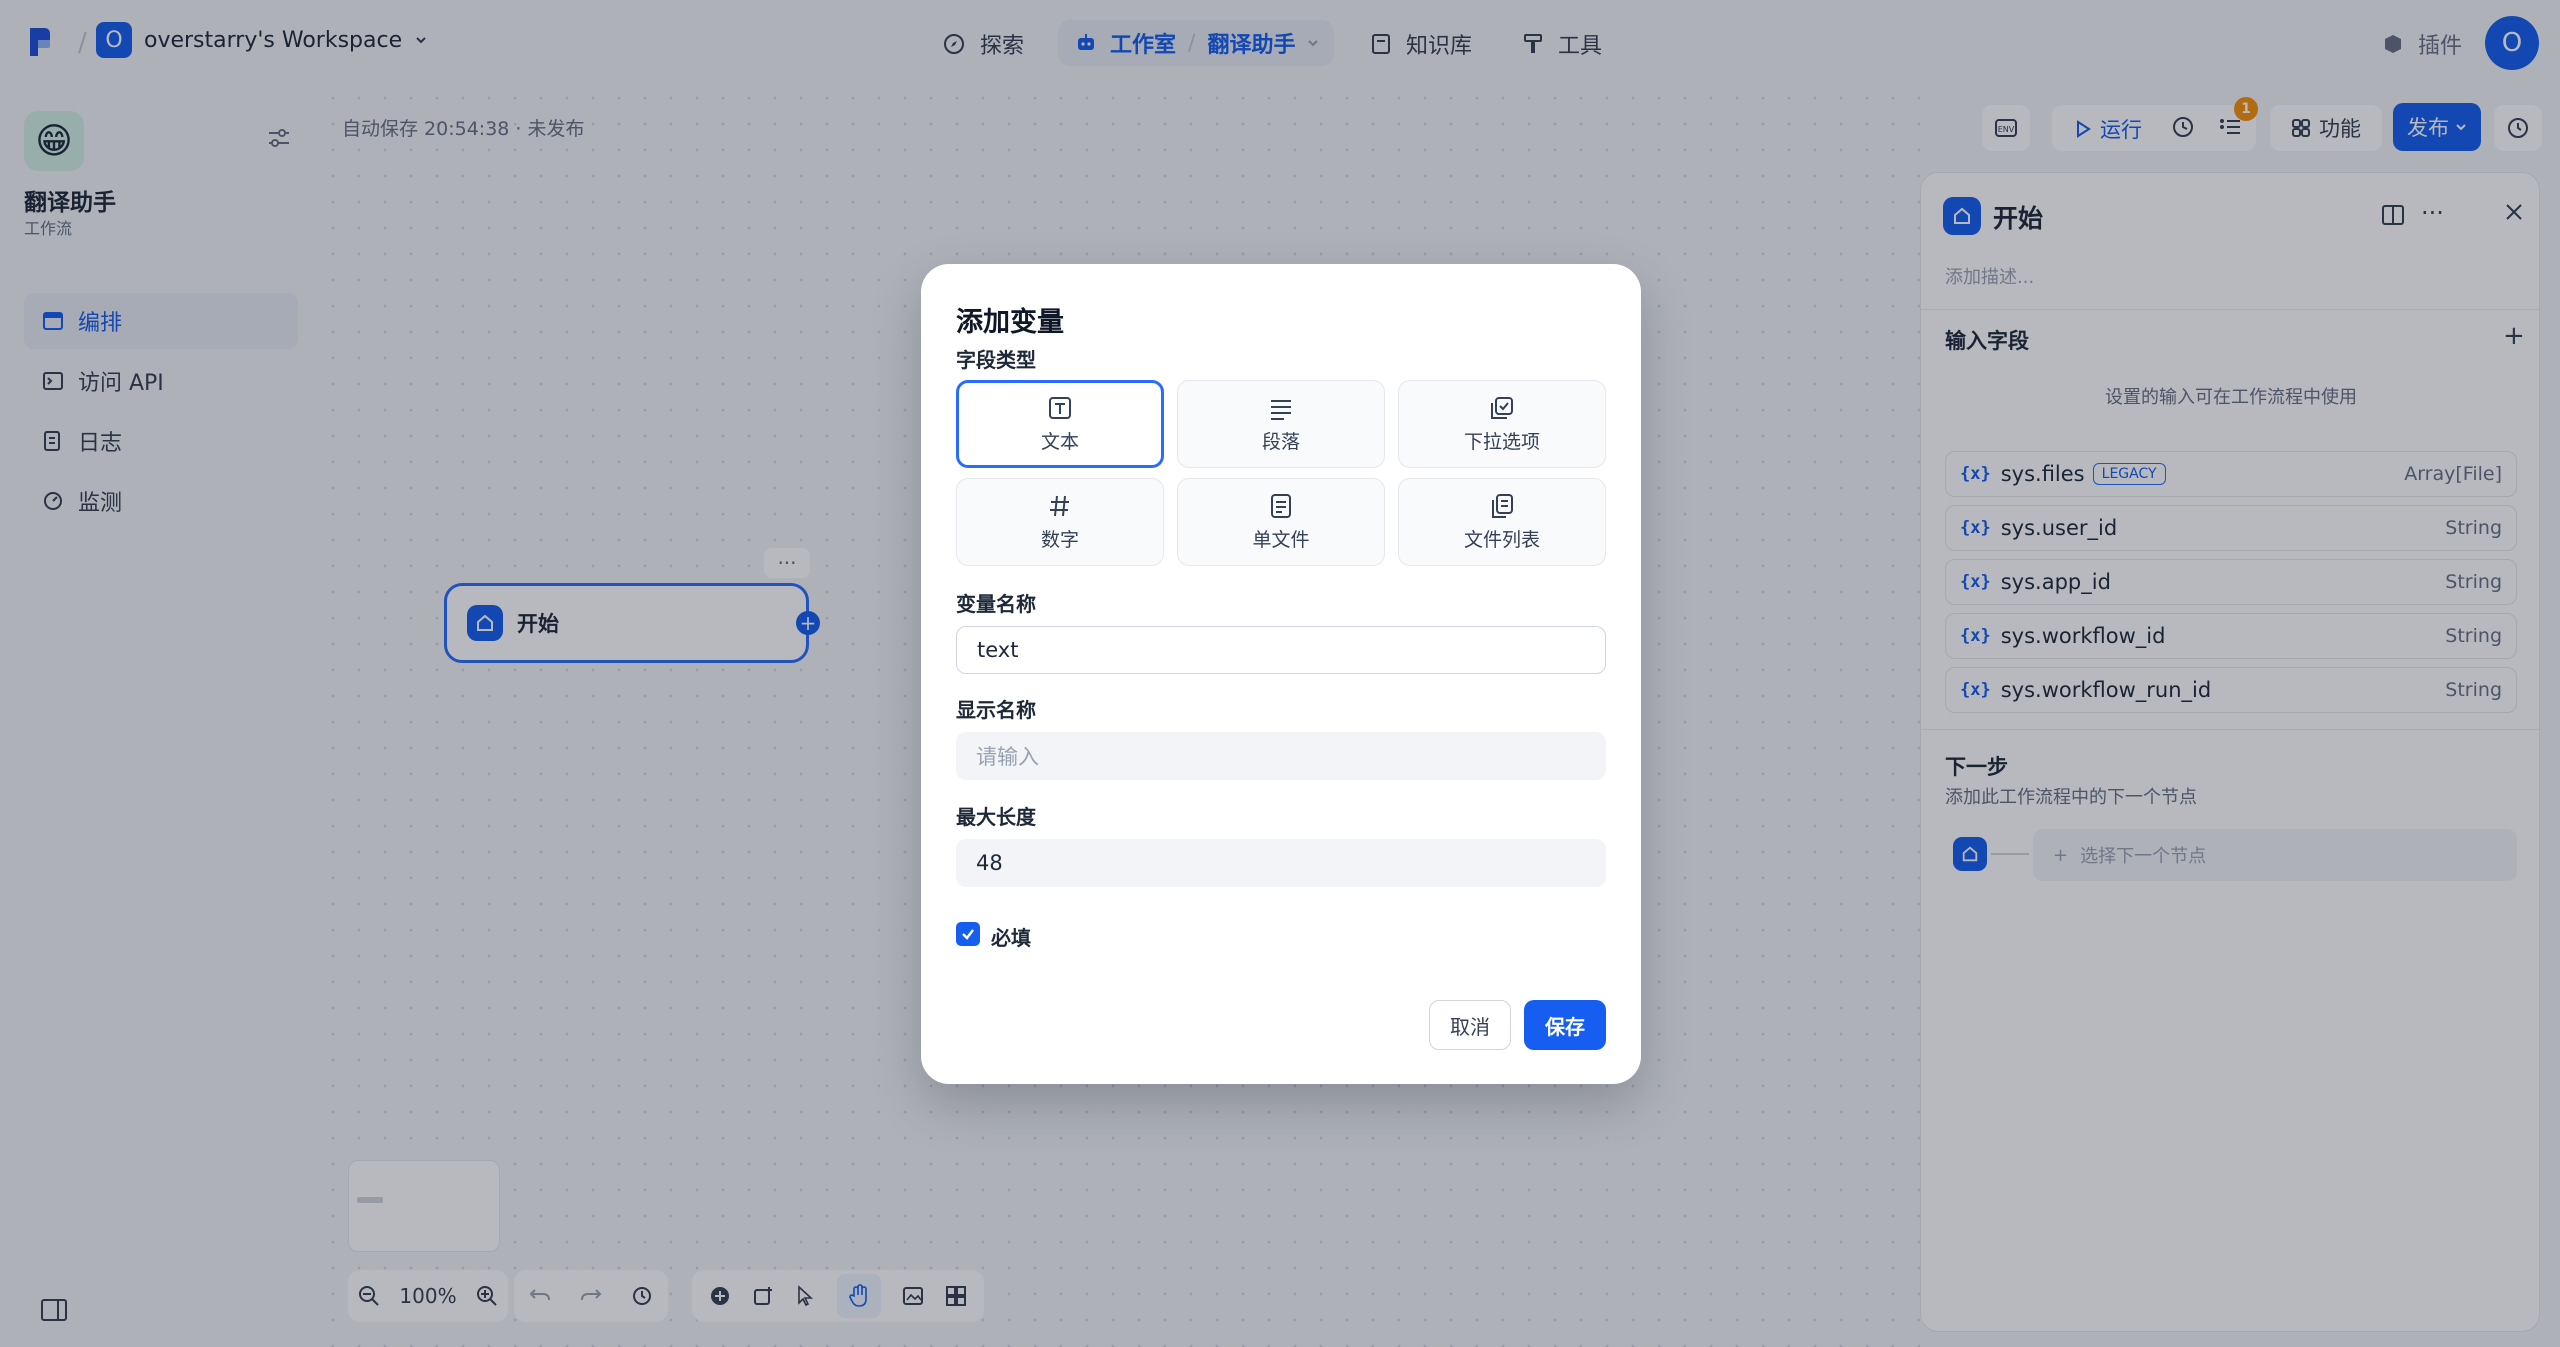 The width and height of the screenshot is (2560, 1347). Describe the element at coordinates (1280, 441) in the screenshot. I see `type-card-label: 段落` at that location.